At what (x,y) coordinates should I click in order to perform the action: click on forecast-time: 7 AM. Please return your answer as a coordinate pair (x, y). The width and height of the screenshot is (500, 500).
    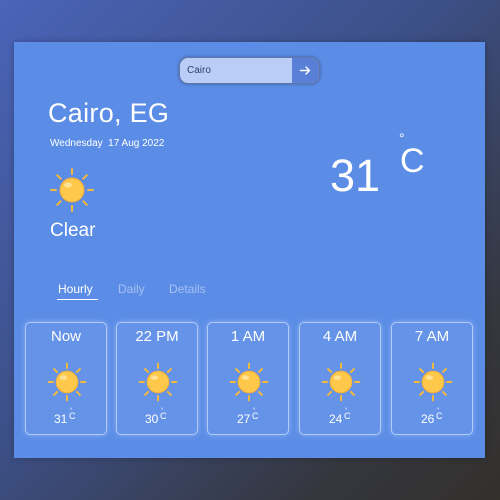
    Looking at the image, I should click on (432, 336).